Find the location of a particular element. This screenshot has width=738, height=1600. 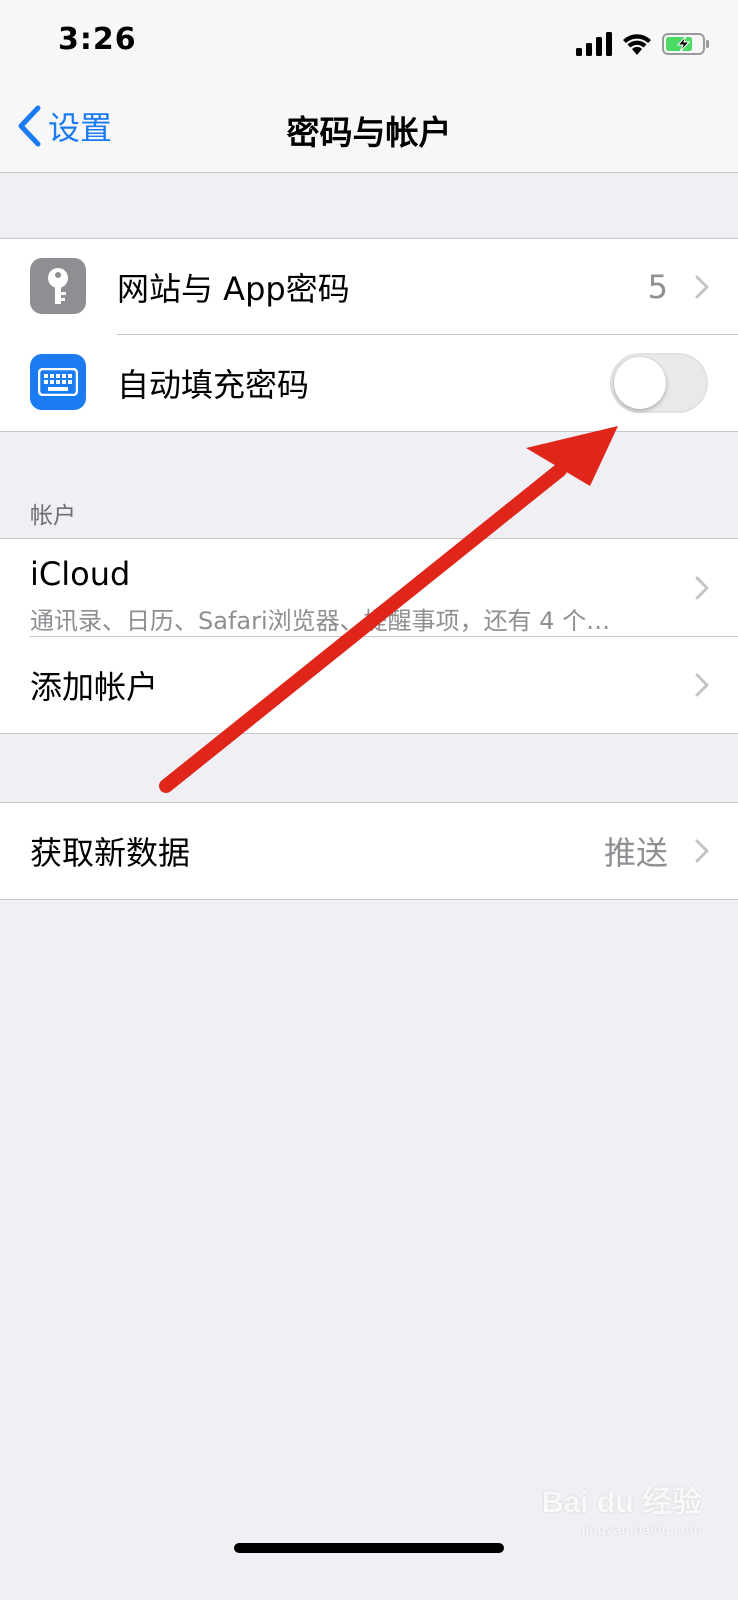

icloud-title: iCloud is located at coordinates (80, 574).